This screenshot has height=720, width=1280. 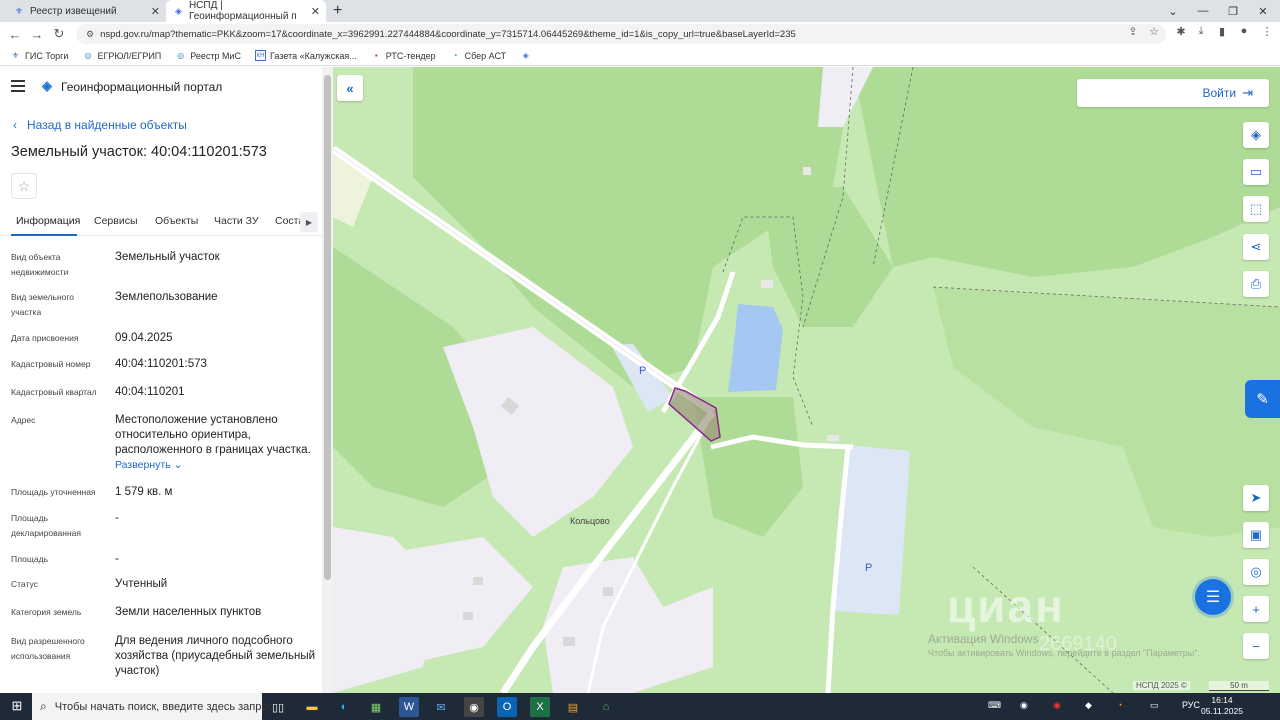 I want to click on navigation-arrow-icon: ➤, so click(x=1256, y=497).